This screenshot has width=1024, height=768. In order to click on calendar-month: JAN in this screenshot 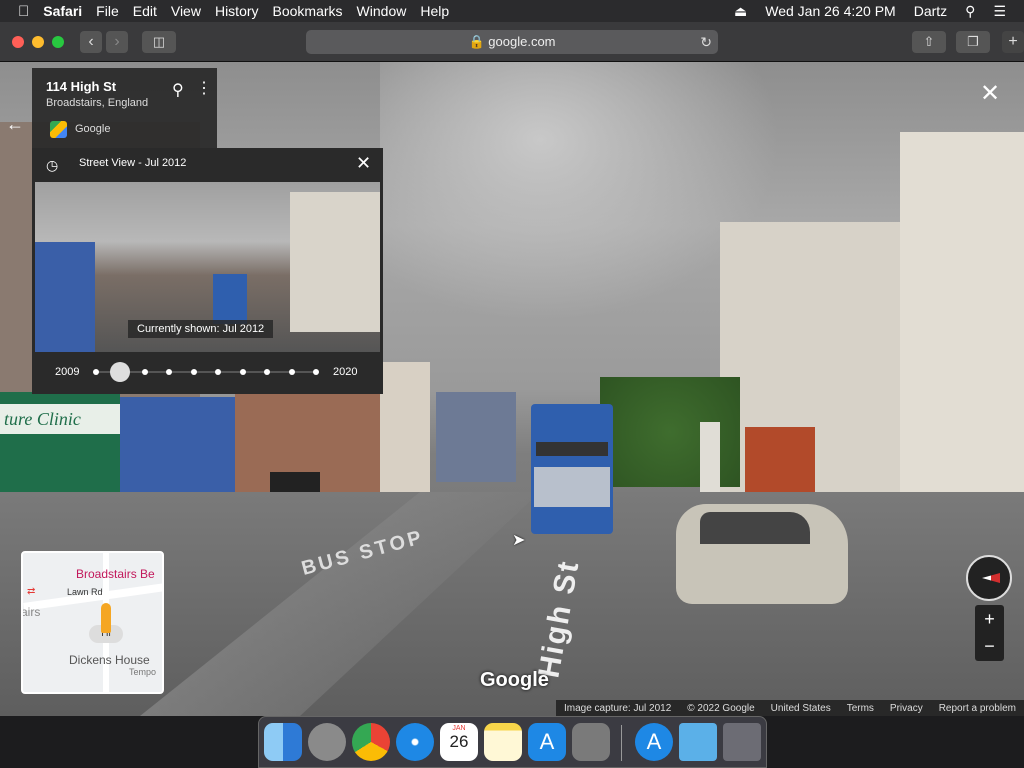, I will do `click(459, 728)`.